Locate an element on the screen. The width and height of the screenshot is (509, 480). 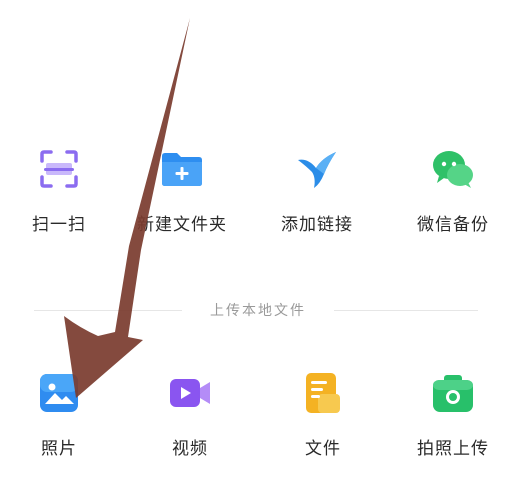
document-icon is located at coordinates (323, 393).